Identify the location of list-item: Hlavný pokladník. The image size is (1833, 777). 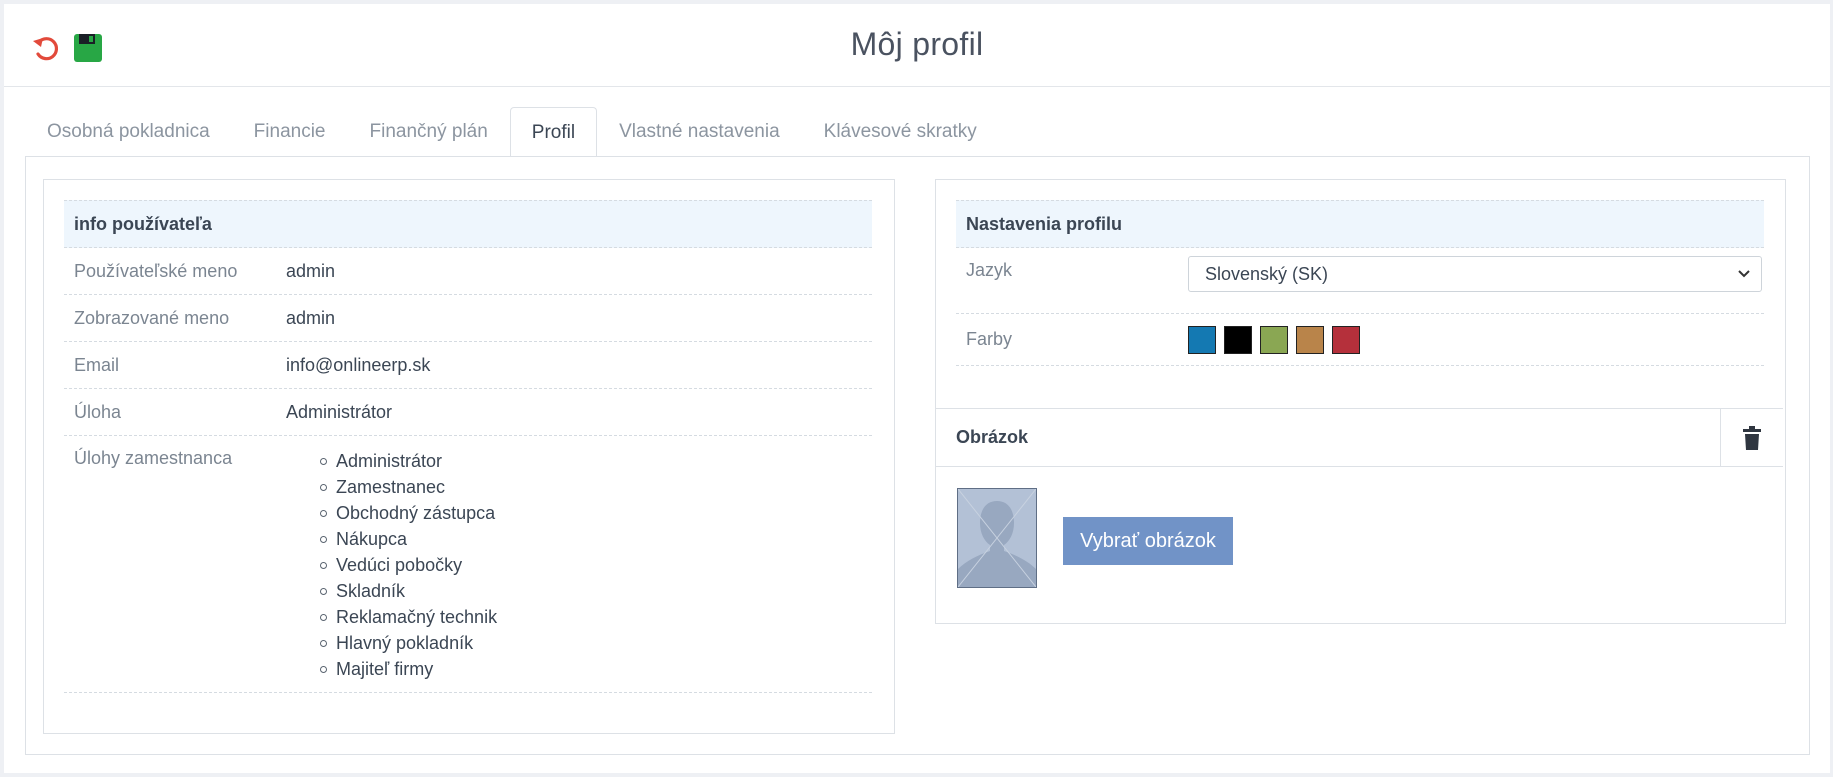
(408, 643).